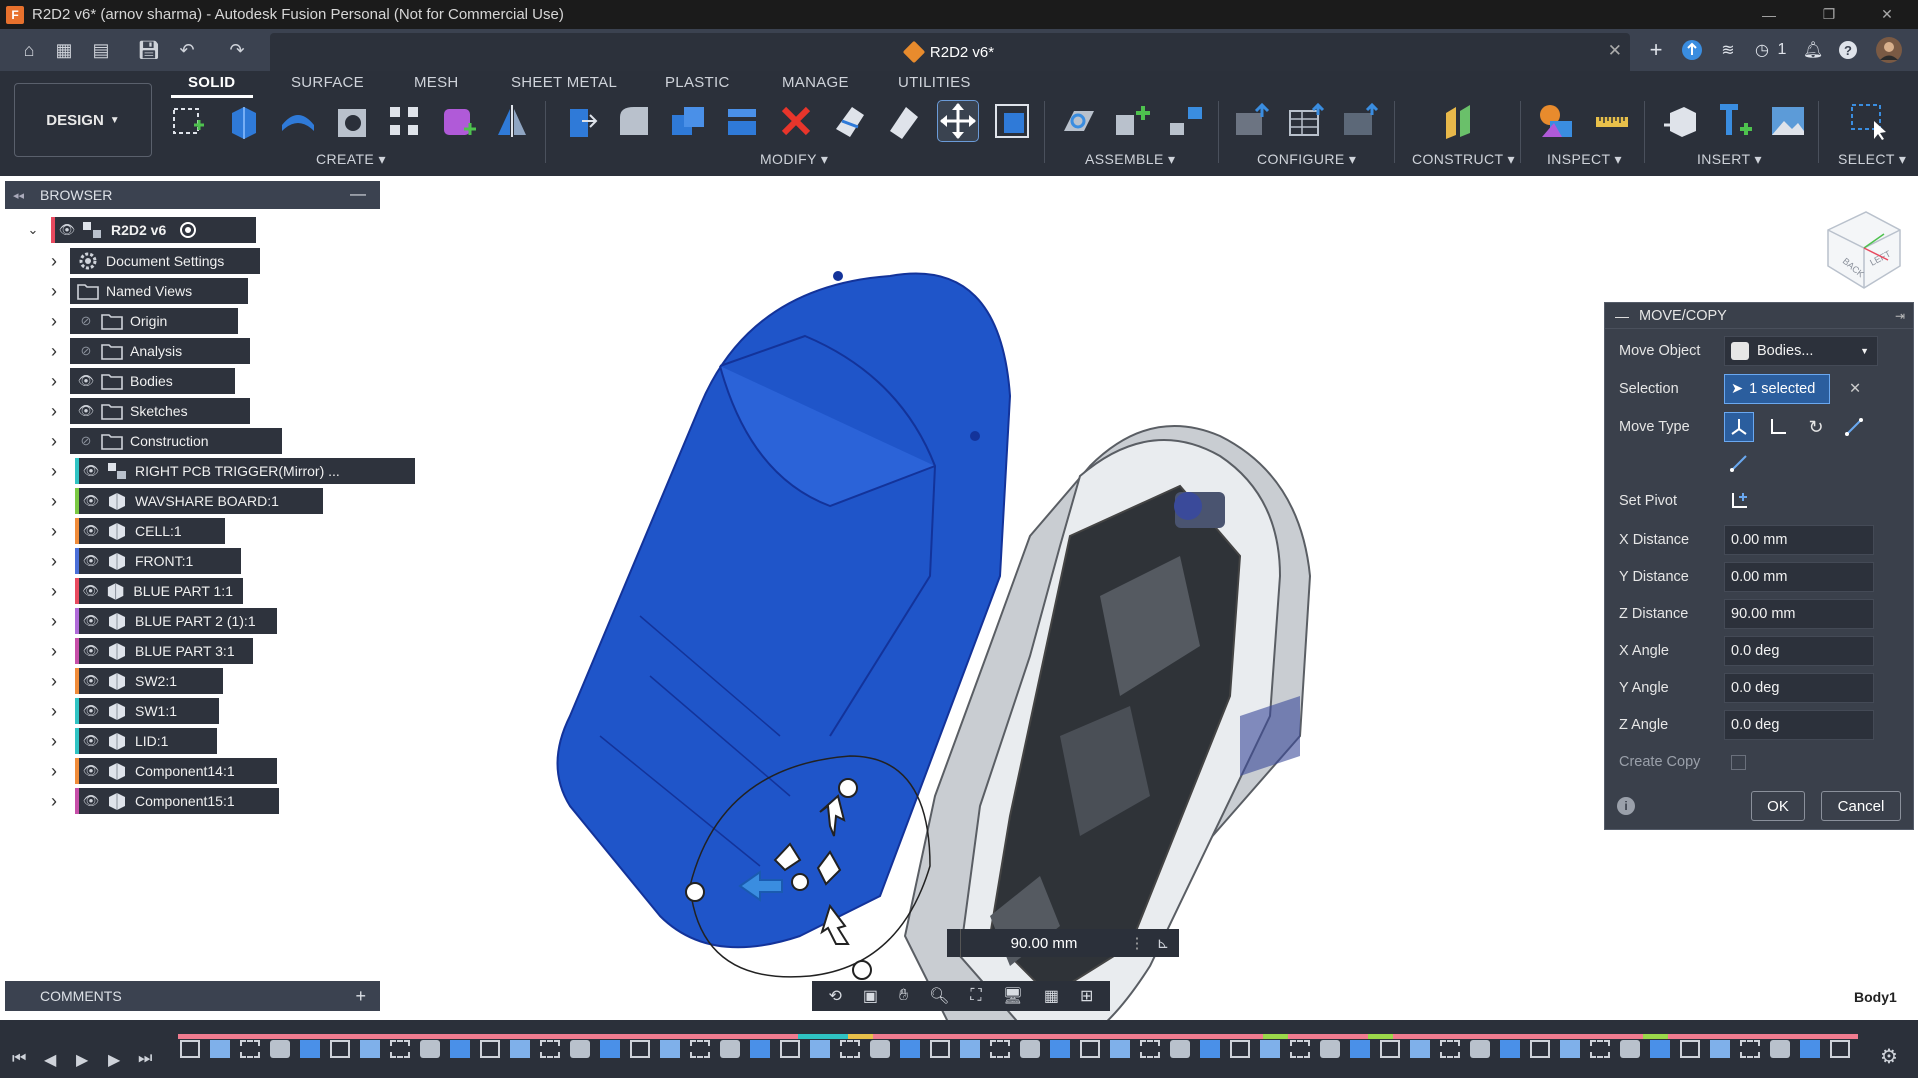 The height and width of the screenshot is (1078, 1918). I want to click on group-inspect: INSPECT ▾, so click(1584, 159).